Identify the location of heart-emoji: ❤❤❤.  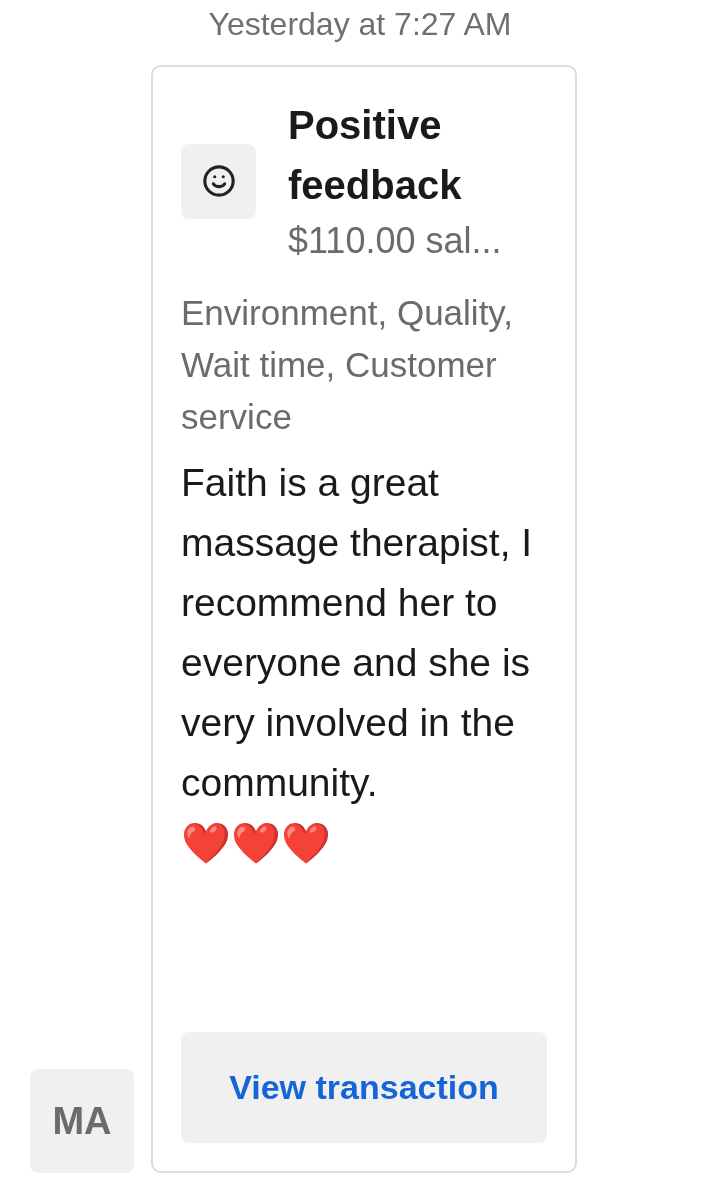
(256, 843).